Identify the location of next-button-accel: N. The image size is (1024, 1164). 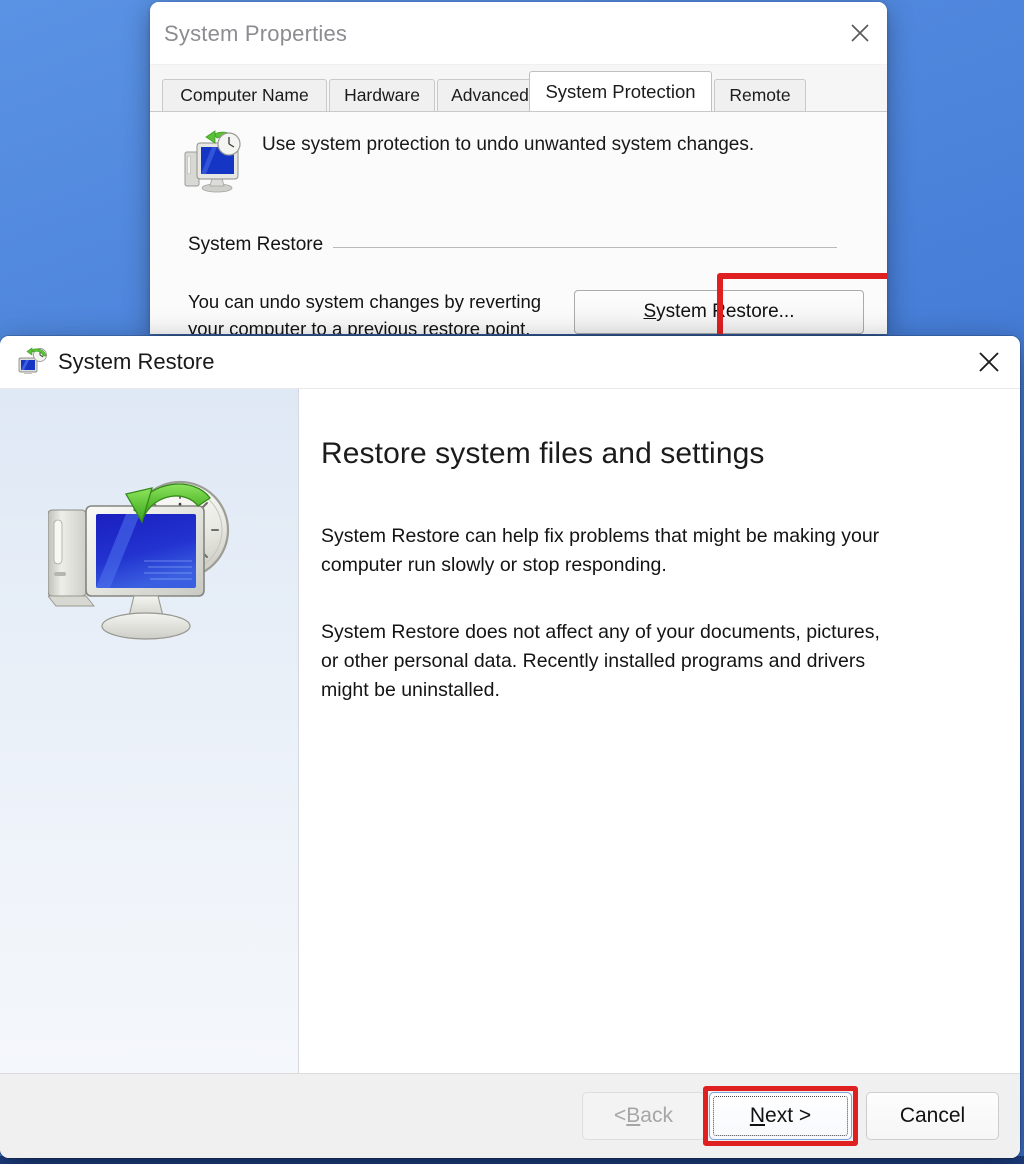
(757, 1115).